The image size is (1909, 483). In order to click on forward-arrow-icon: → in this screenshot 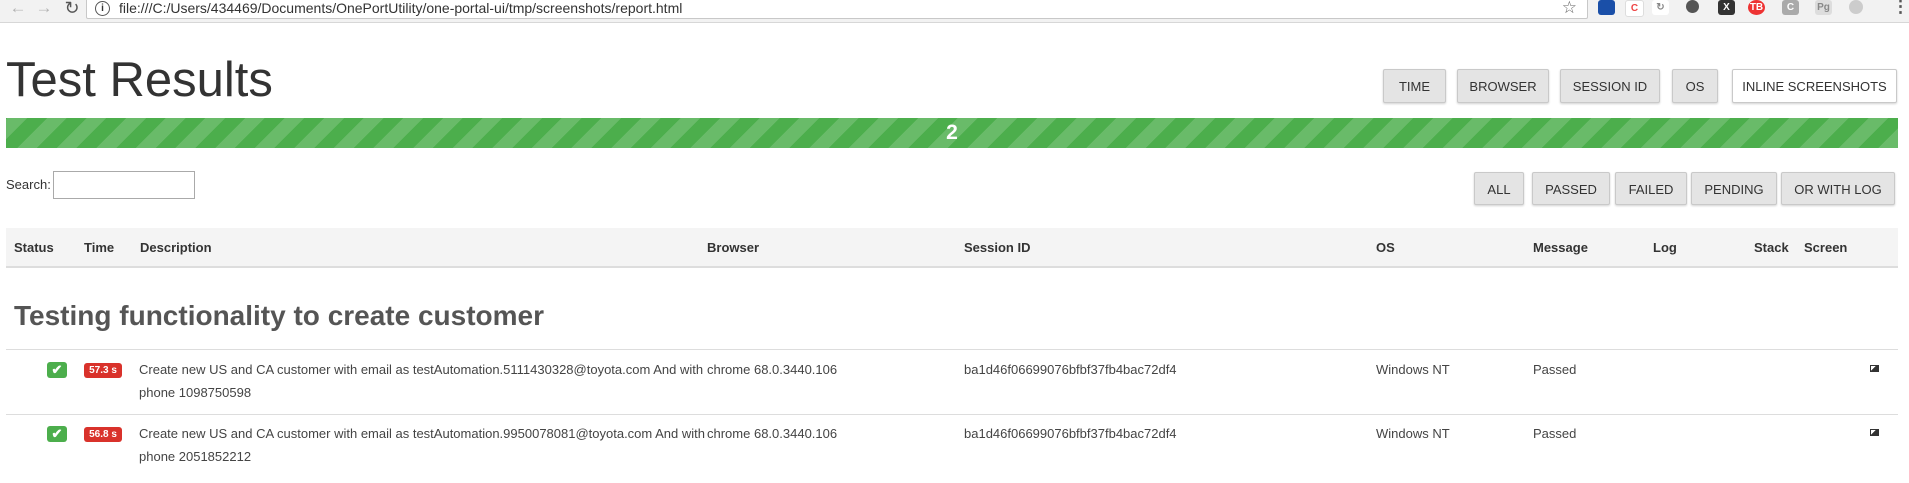, I will do `click(44, 9)`.